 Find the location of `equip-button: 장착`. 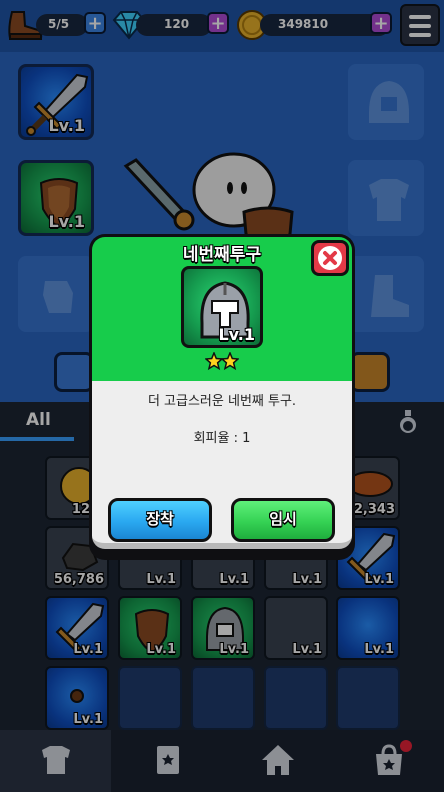

equip-button: 장착 is located at coordinates (160, 520).